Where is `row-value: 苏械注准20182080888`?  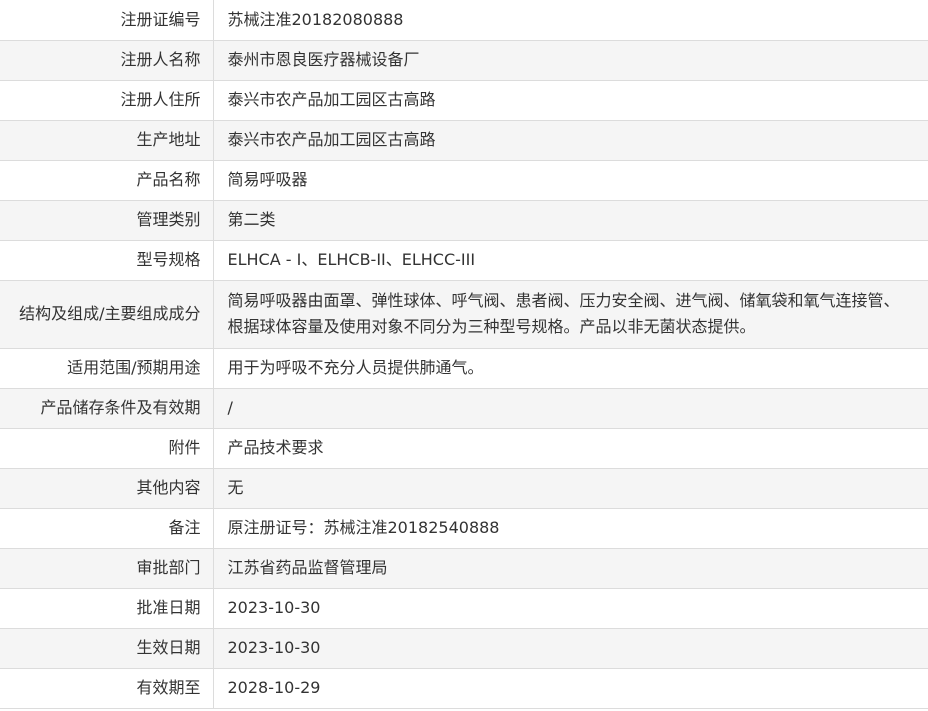 row-value: 苏械注准20182080888 is located at coordinates (570, 20).